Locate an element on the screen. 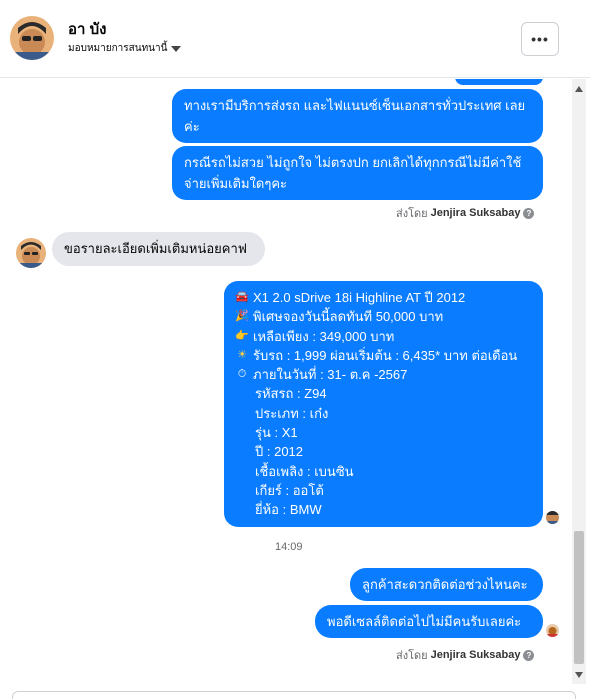 The width and height of the screenshot is (590, 699). detail-line: 🎉 พิเศษจองวันนี้ลดทันที 50,000 บาท is located at coordinates (383, 316).